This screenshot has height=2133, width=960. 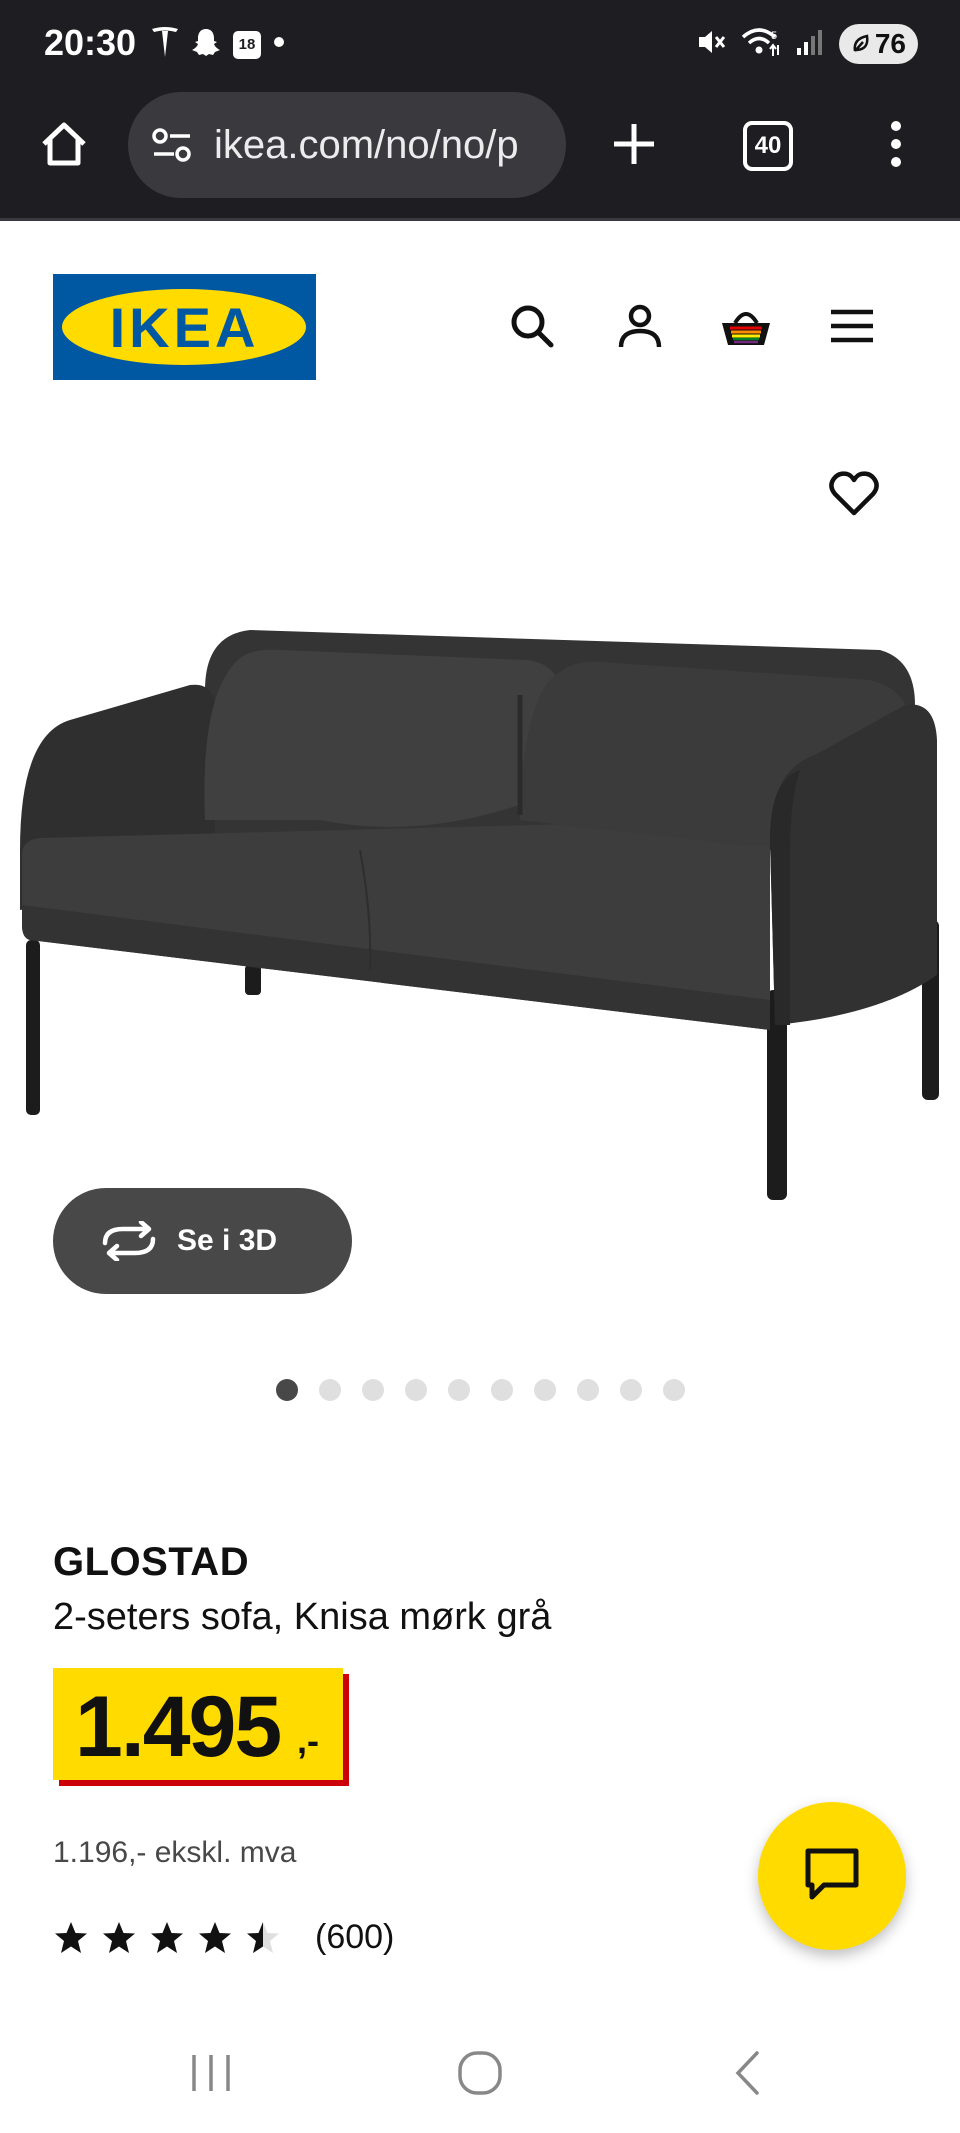 I want to click on calendar-badge: 18, so click(x=247, y=44).